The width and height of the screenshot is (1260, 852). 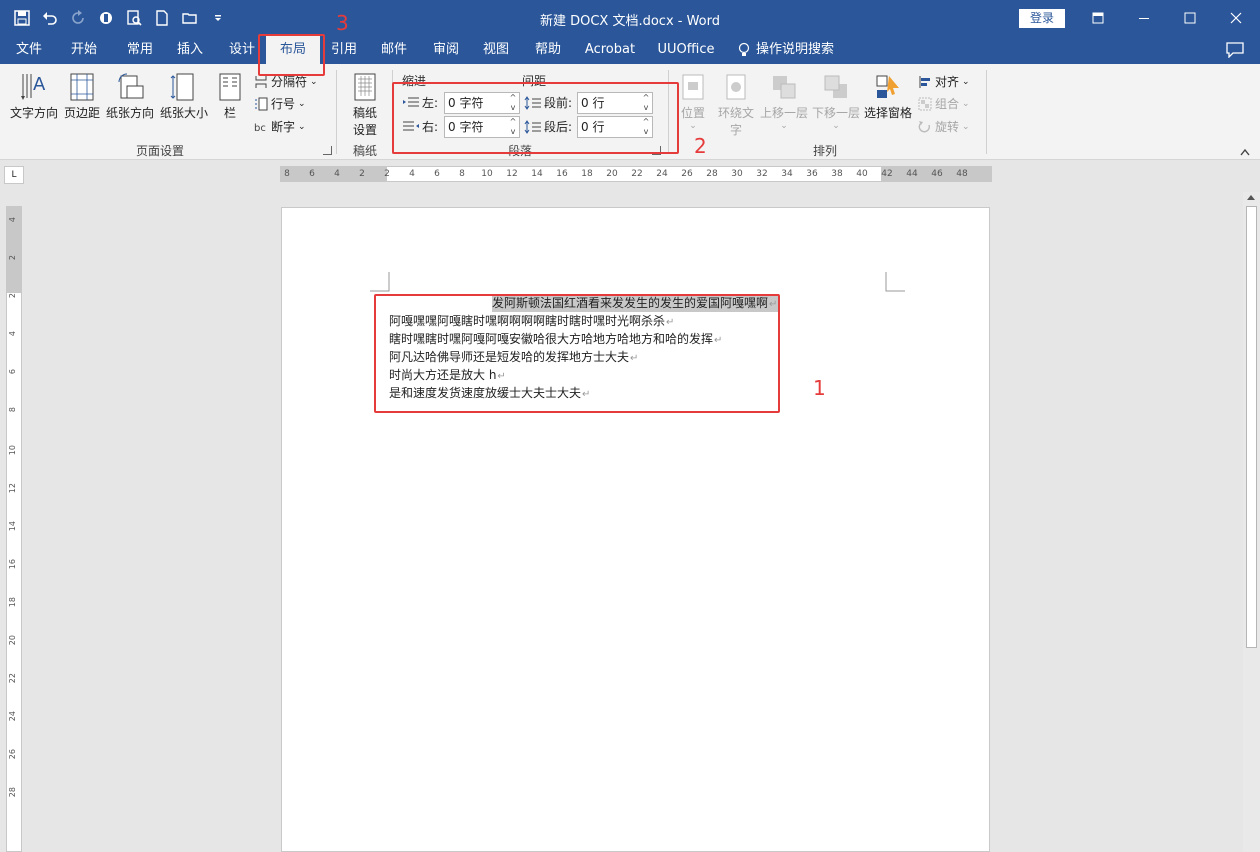 I want to click on breaks-button: 分隔符 ⌄, so click(x=286, y=81).